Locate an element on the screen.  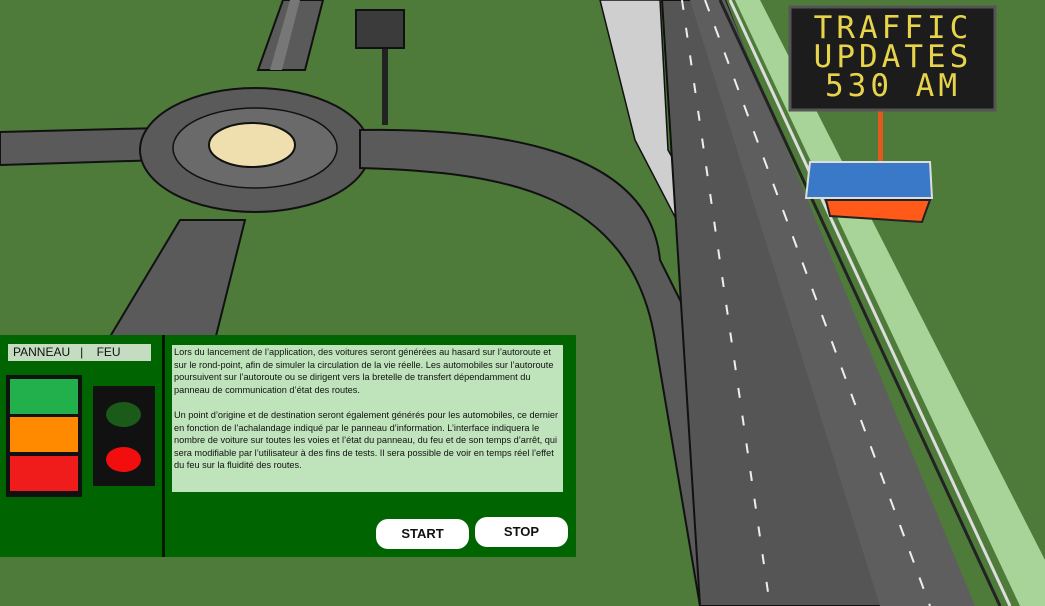
west-road is located at coordinates (82, 146).